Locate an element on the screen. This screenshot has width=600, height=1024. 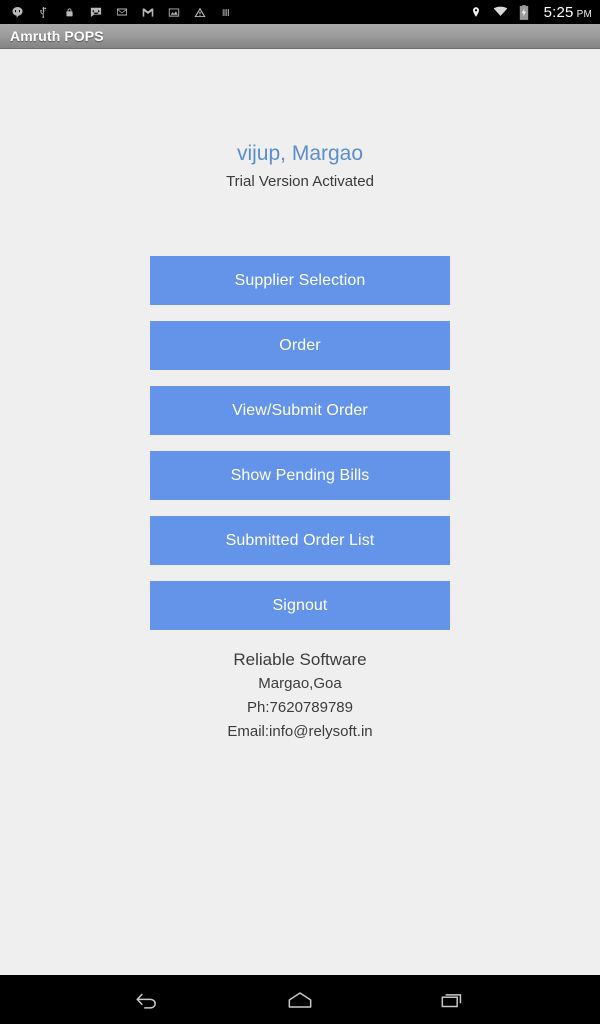
vpn-icon is located at coordinates (225, 12).